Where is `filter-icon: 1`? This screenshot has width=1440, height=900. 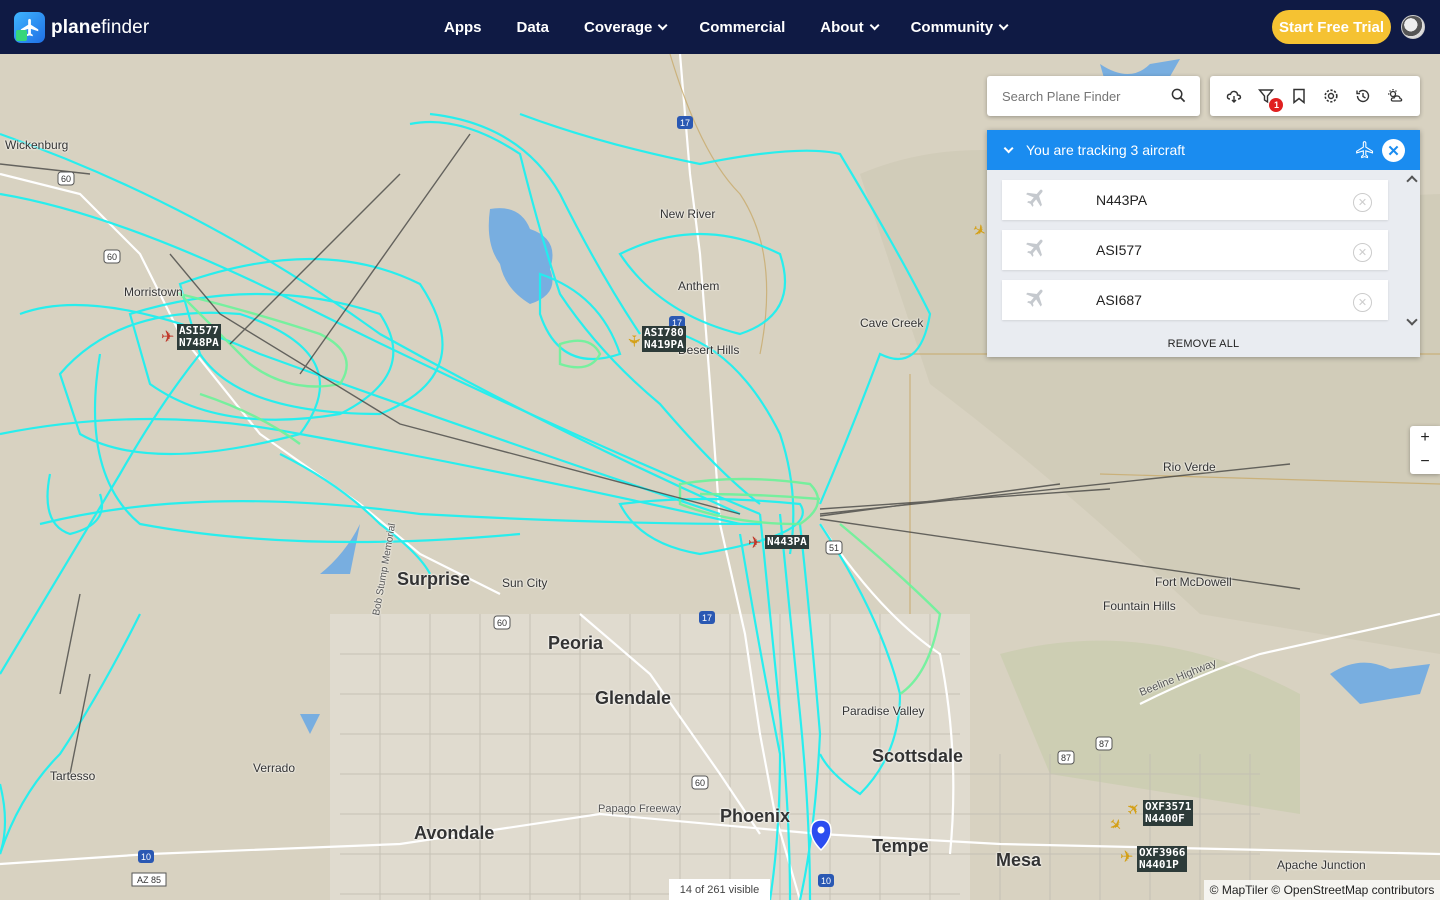
filter-icon: 1 is located at coordinates (1270, 99).